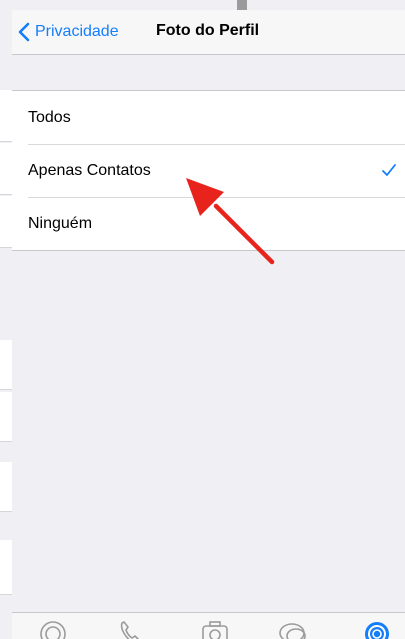 Image resolution: width=405 pixels, height=639 pixels. Describe the element at coordinates (131, 629) in the screenshot. I see `phone-icon` at that location.